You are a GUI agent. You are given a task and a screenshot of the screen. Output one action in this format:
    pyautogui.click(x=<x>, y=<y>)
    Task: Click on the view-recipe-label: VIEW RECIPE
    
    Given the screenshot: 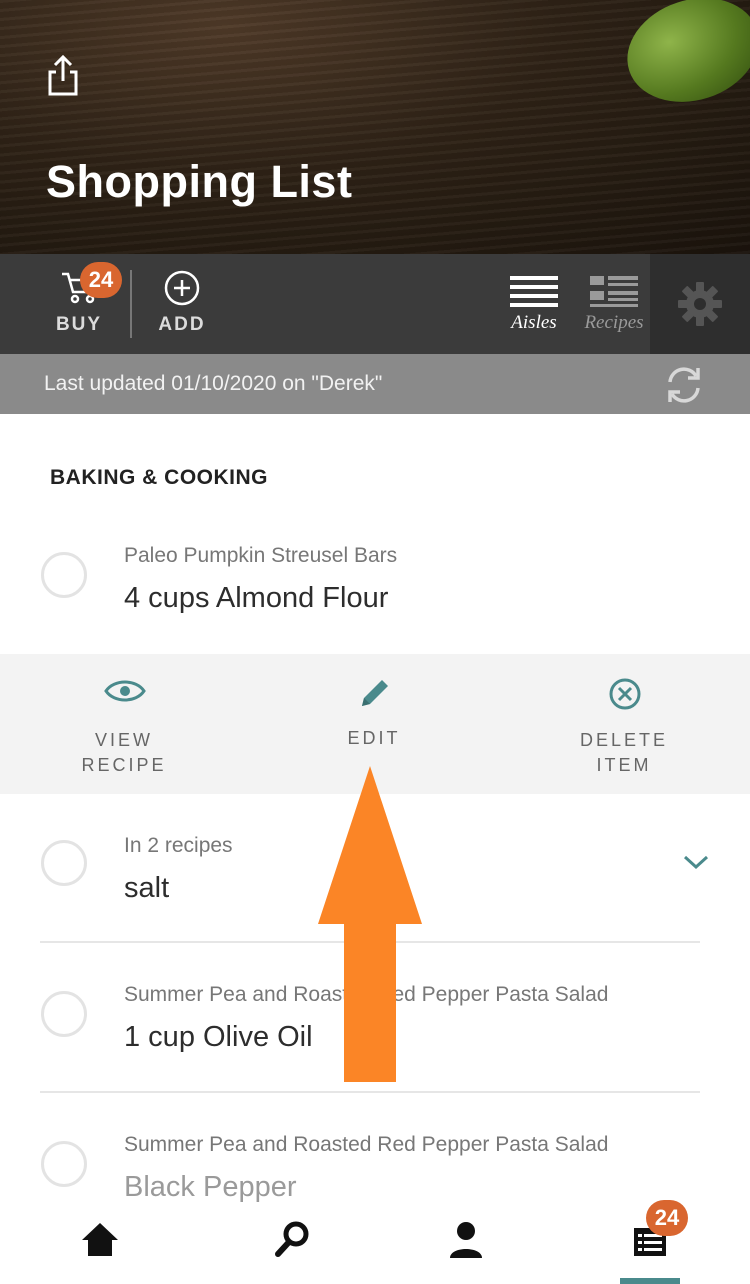 What is the action you would take?
    pyautogui.click(x=124, y=752)
    